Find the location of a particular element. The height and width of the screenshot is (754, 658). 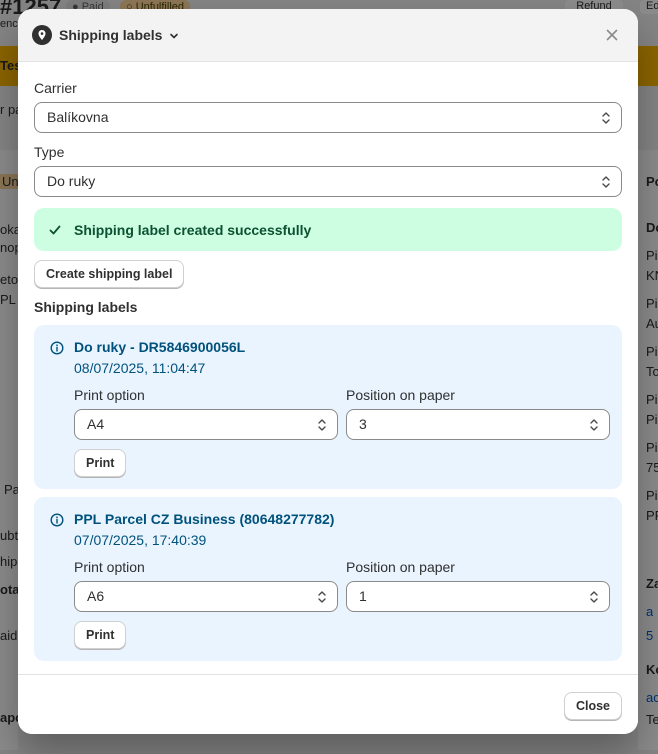

background-right-text: ac is located at coordinates (652, 697).